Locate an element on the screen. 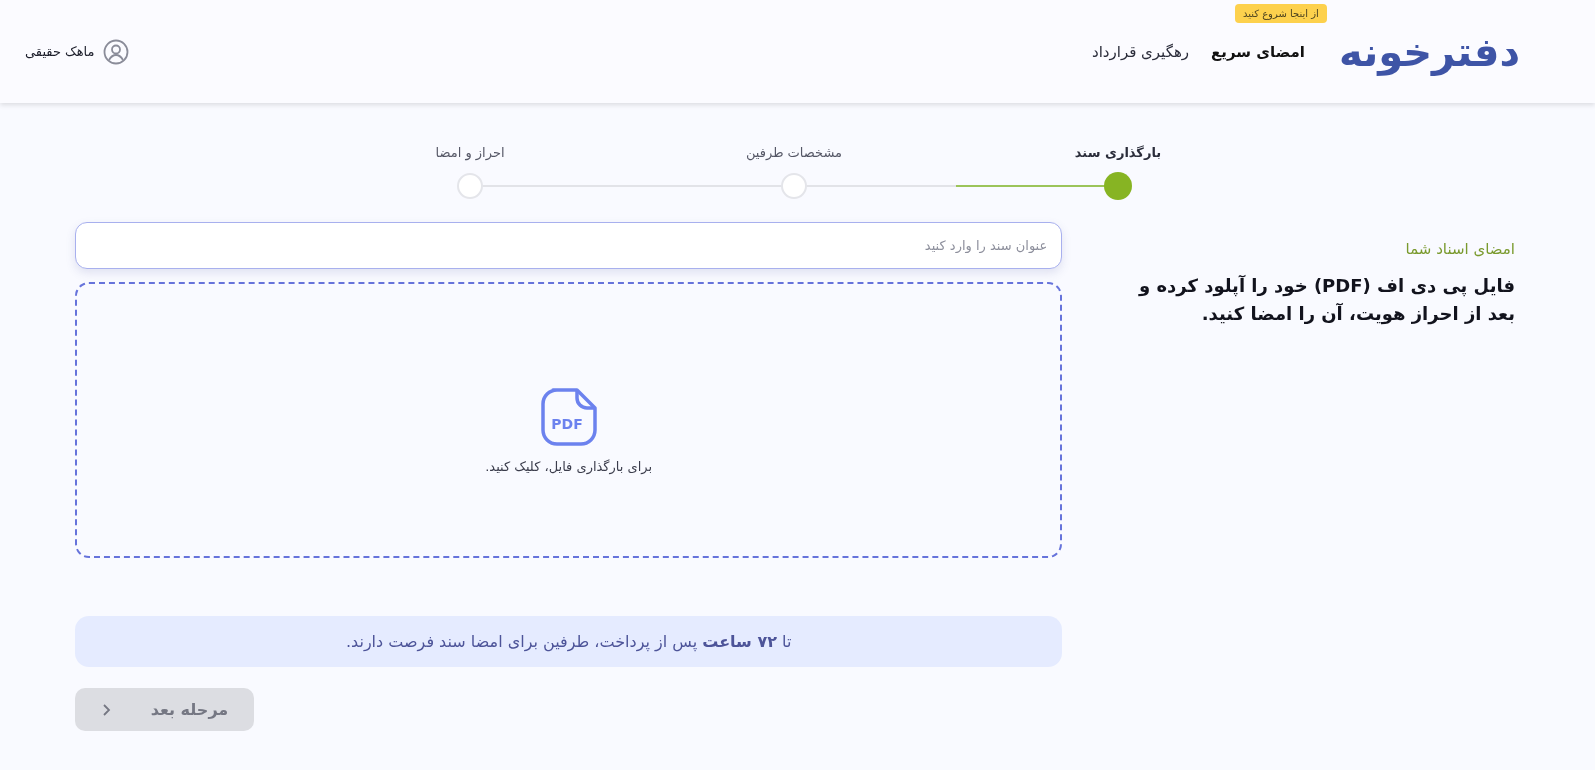 The width and height of the screenshot is (1595, 770). step-label: بارگذاری سند is located at coordinates (1118, 152).